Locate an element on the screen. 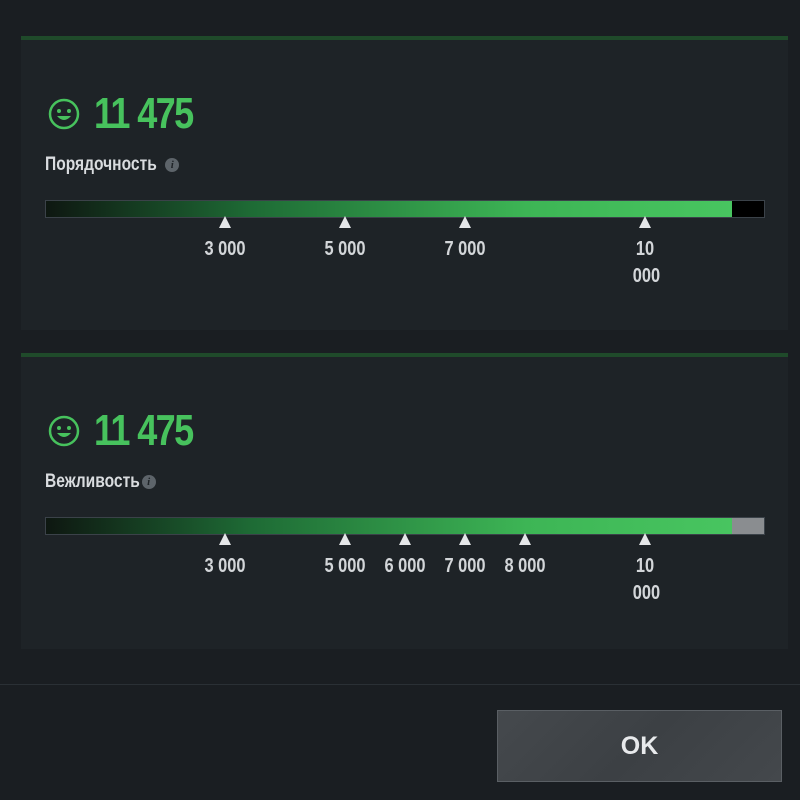 The height and width of the screenshot is (800, 800). politeness-progress-fill is located at coordinates (389, 526).